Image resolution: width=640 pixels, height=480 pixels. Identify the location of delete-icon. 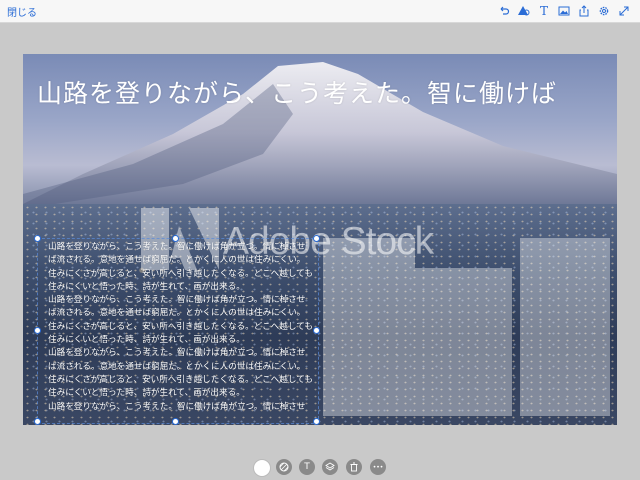
(354, 467).